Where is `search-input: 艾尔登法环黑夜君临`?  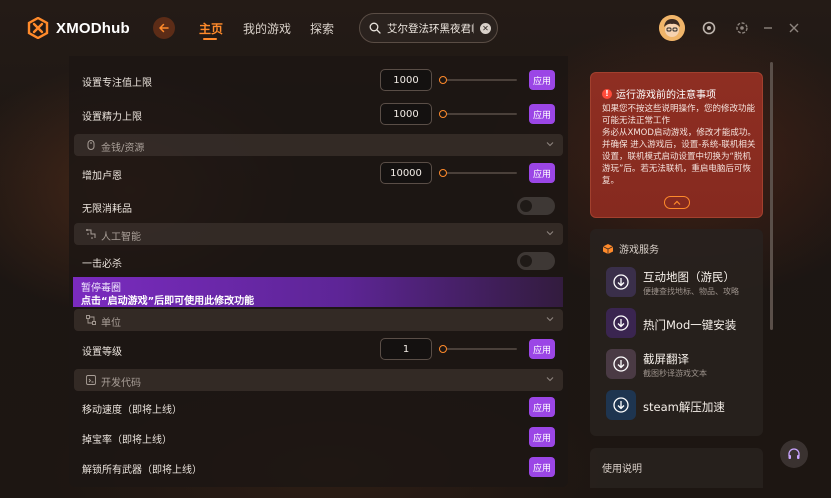
search-input: 艾尔登法环黑夜君临 is located at coordinates (430, 28).